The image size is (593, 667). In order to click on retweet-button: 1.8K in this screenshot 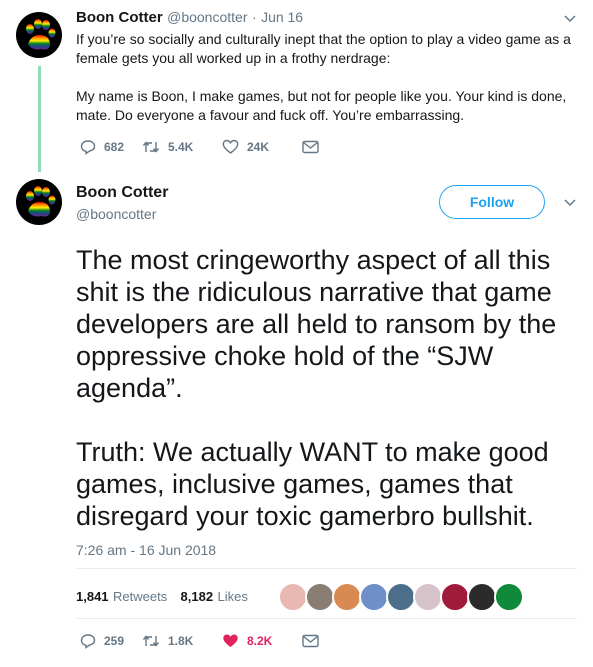, I will do `click(182, 641)`.